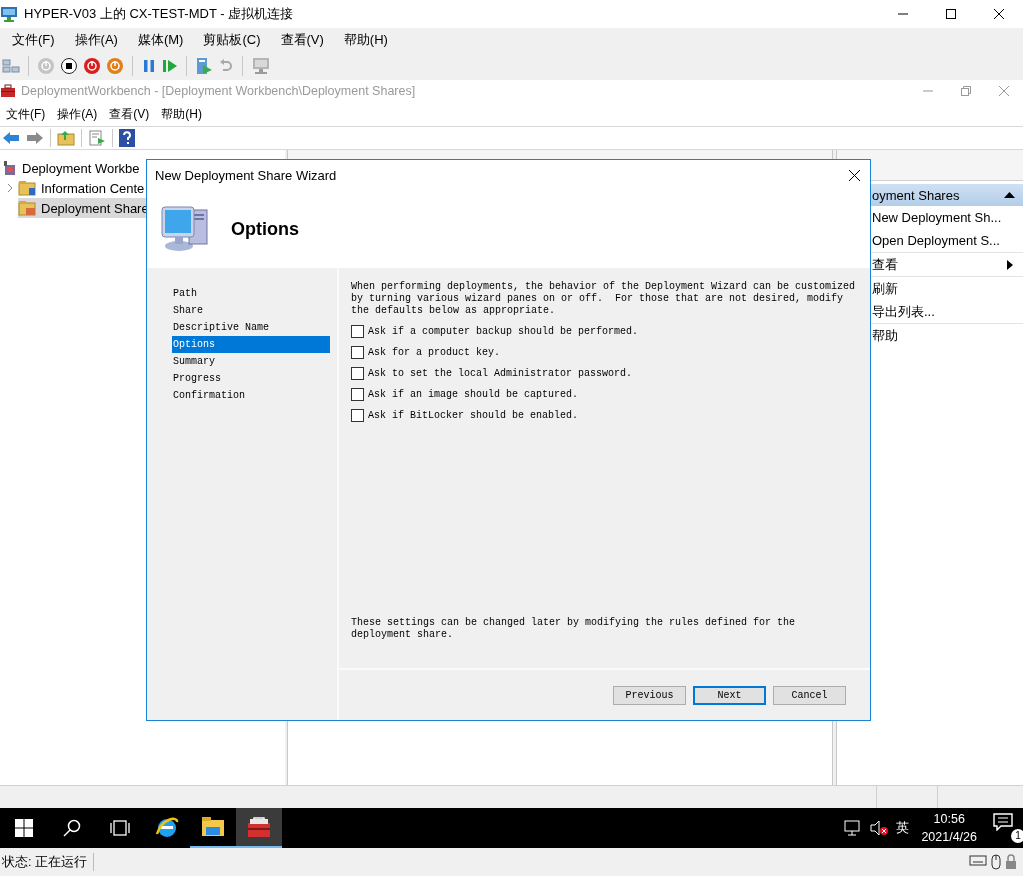 This screenshot has width=1023, height=876. Describe the element at coordinates (951, 14) in the screenshot. I see `maximize-icon` at that location.